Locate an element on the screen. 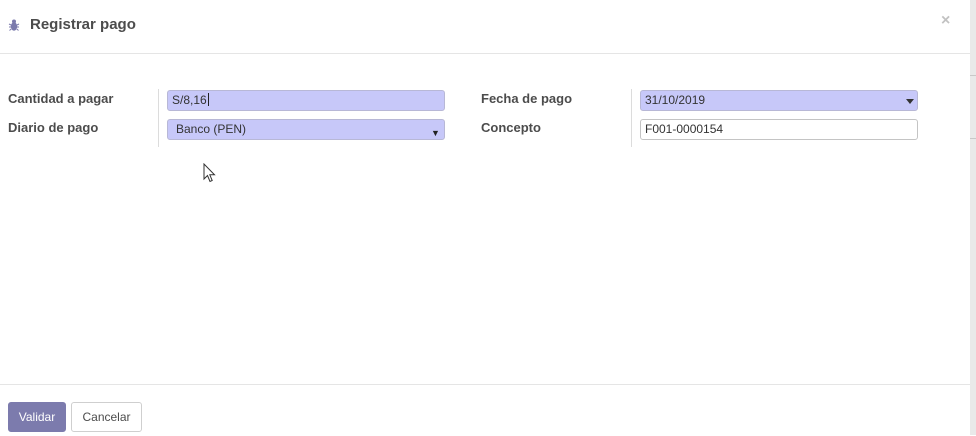 This screenshot has width=976, height=436. validate-button: Validar is located at coordinates (37, 417).